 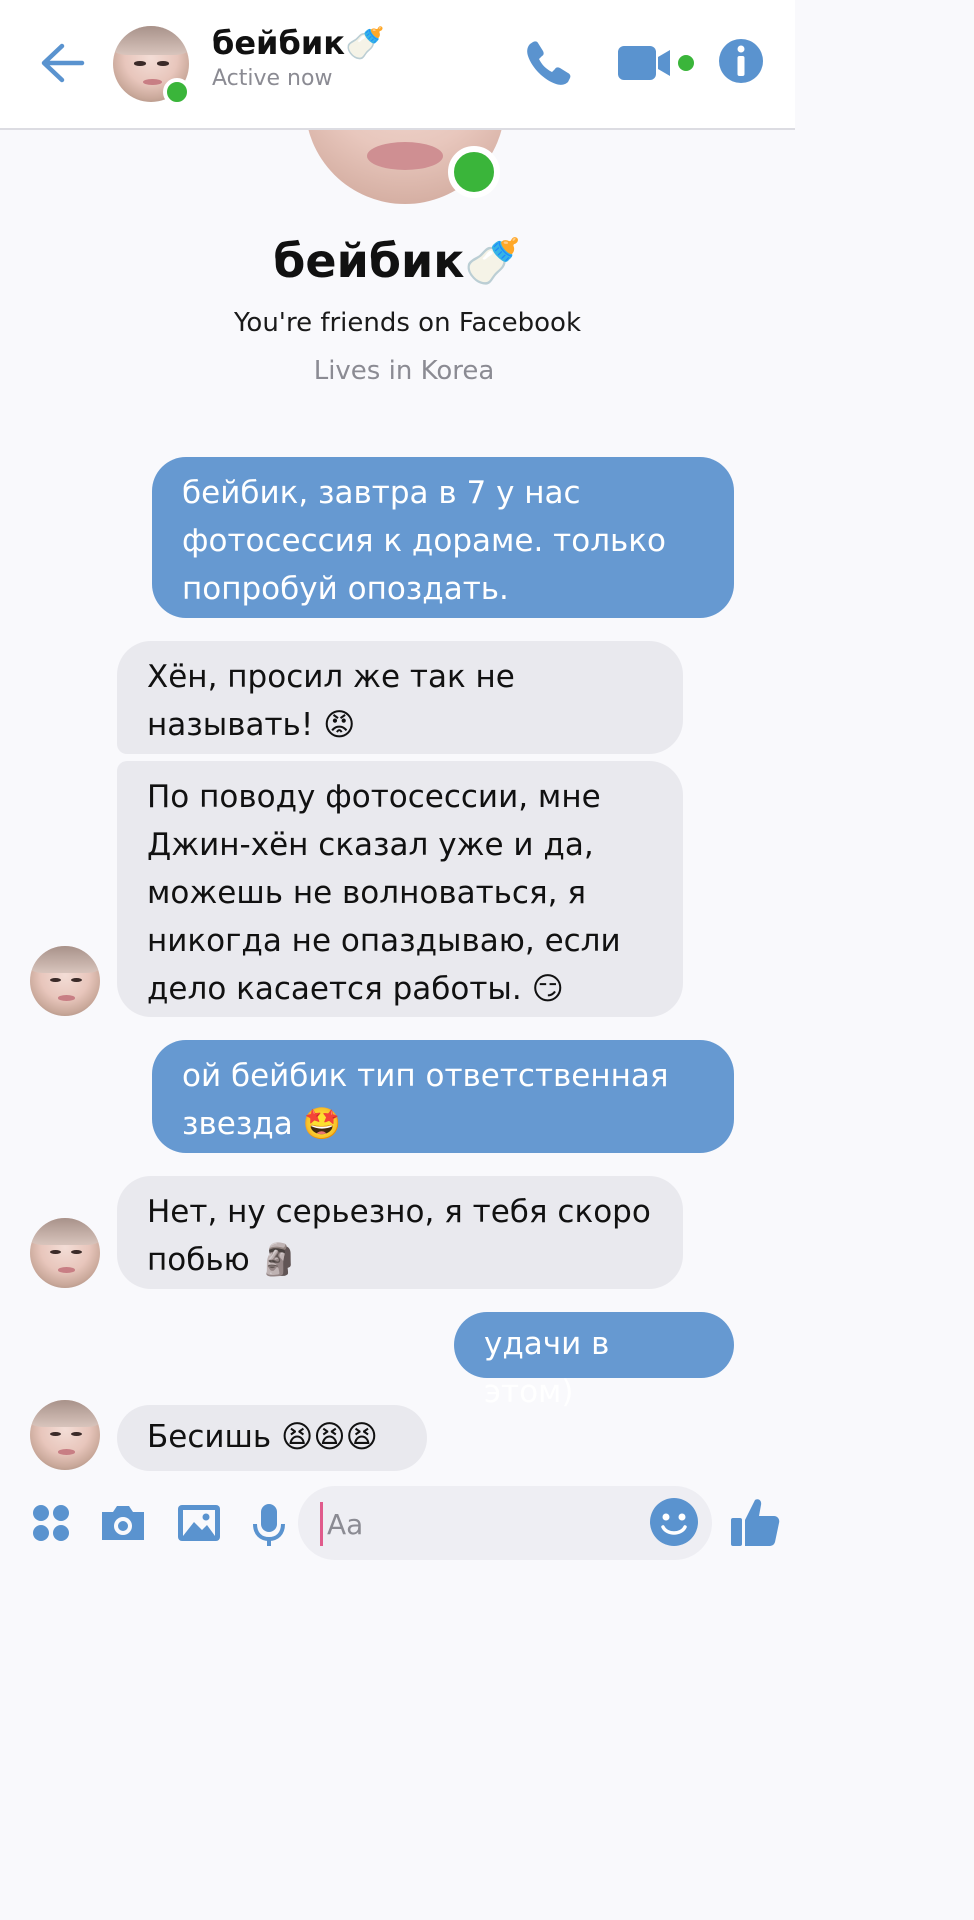 What do you see at coordinates (400, 697) in the screenshot?
I see `message-incoming: Хён, просил же так не называть! 😡` at bounding box center [400, 697].